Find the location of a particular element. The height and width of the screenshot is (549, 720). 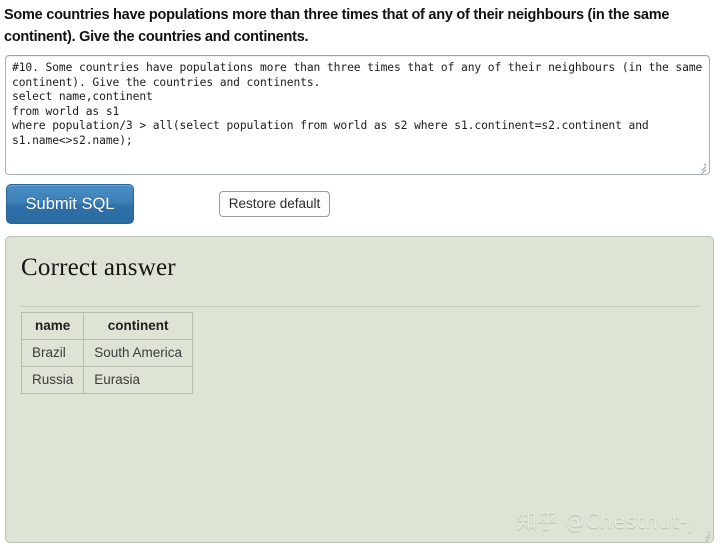

panel-resize-grip-icon is located at coordinates (705, 535).